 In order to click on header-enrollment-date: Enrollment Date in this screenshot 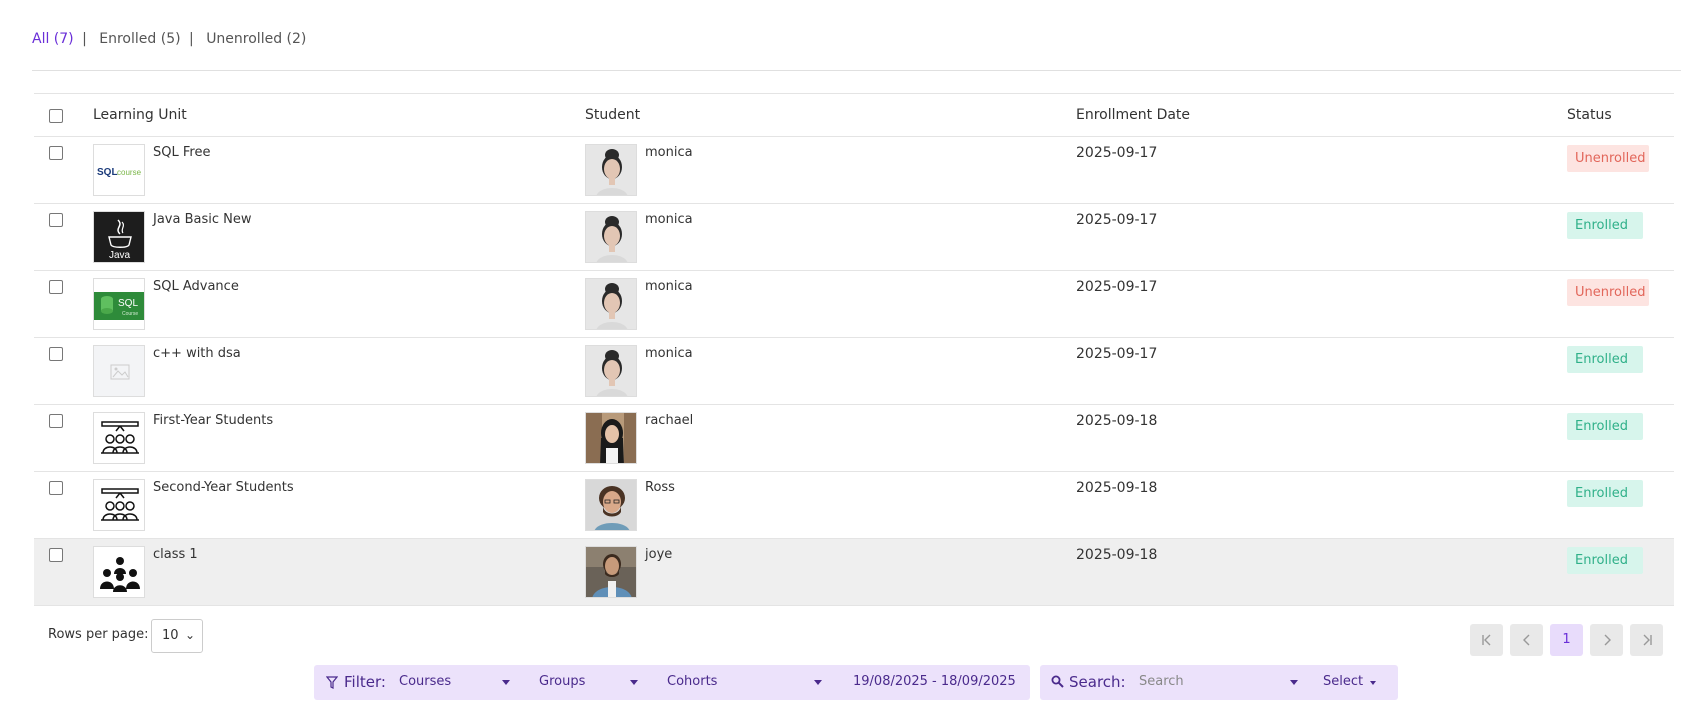, I will do `click(1133, 115)`.